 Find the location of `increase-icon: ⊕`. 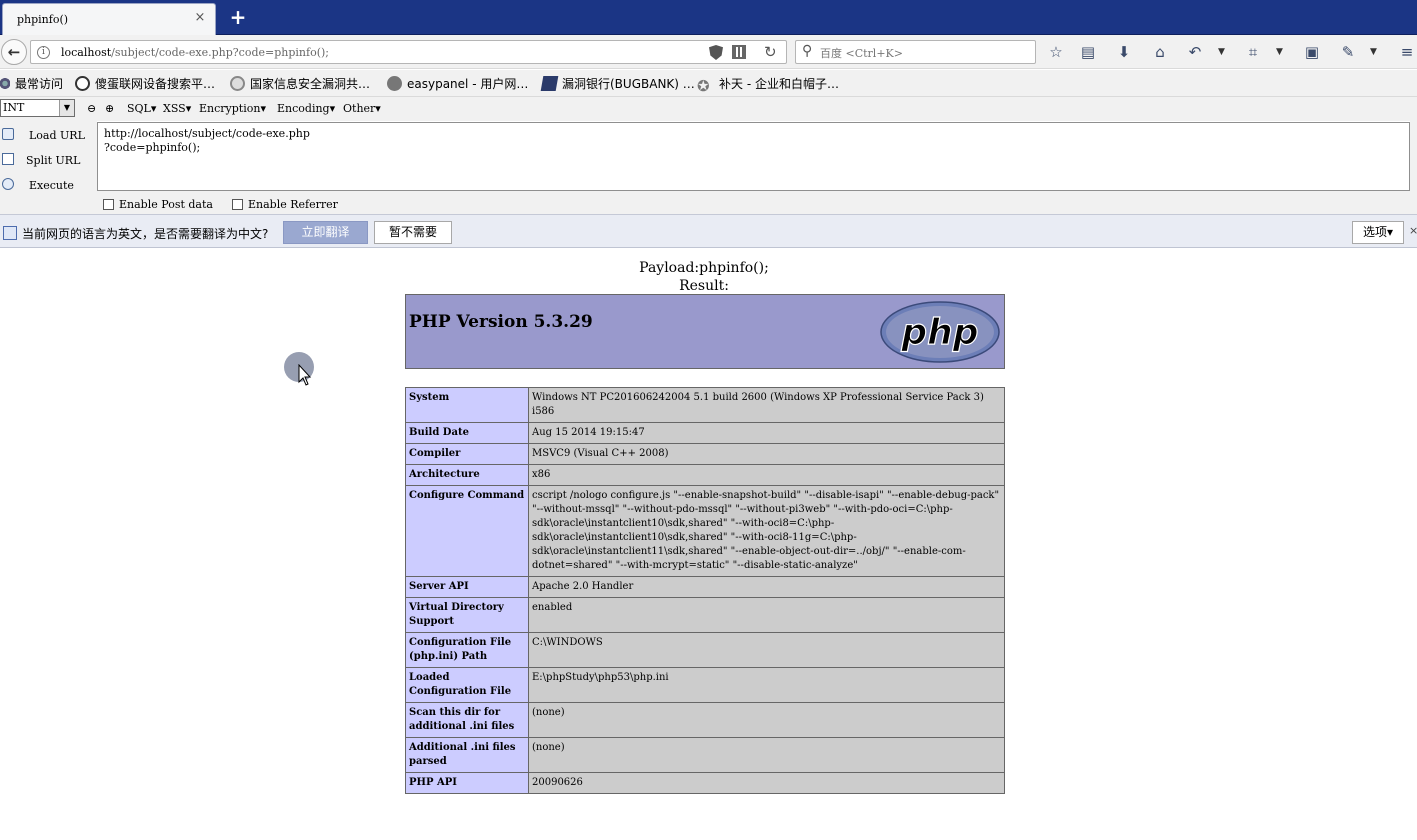

increase-icon: ⊕ is located at coordinates (109, 108).